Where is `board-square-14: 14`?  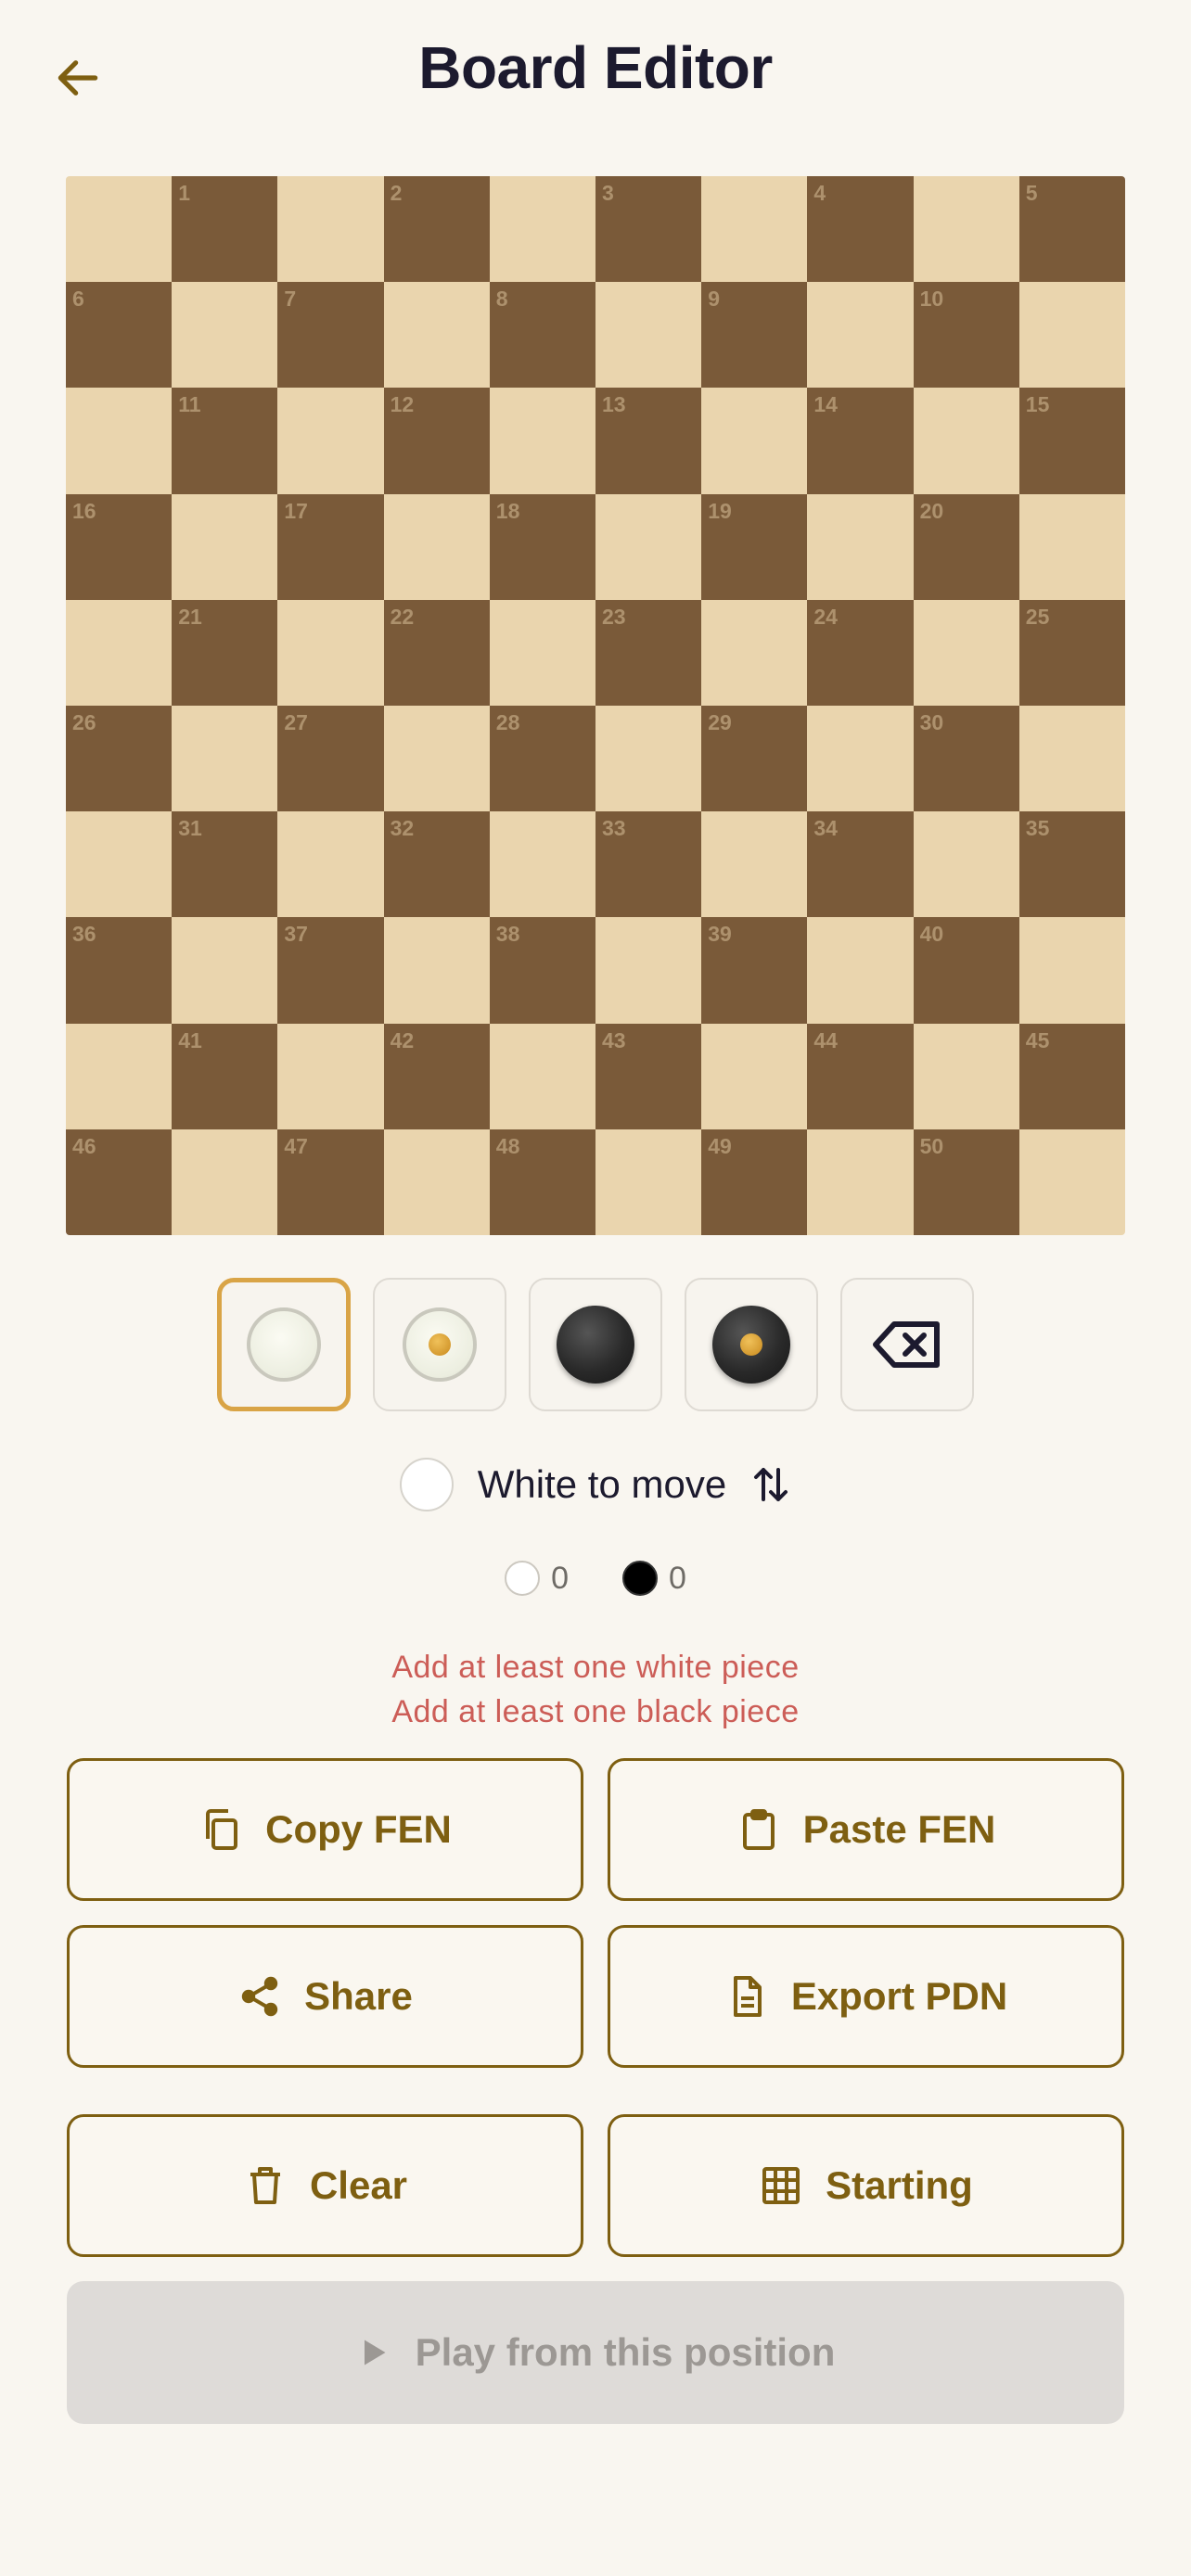
board-square-14: 14 is located at coordinates (860, 441).